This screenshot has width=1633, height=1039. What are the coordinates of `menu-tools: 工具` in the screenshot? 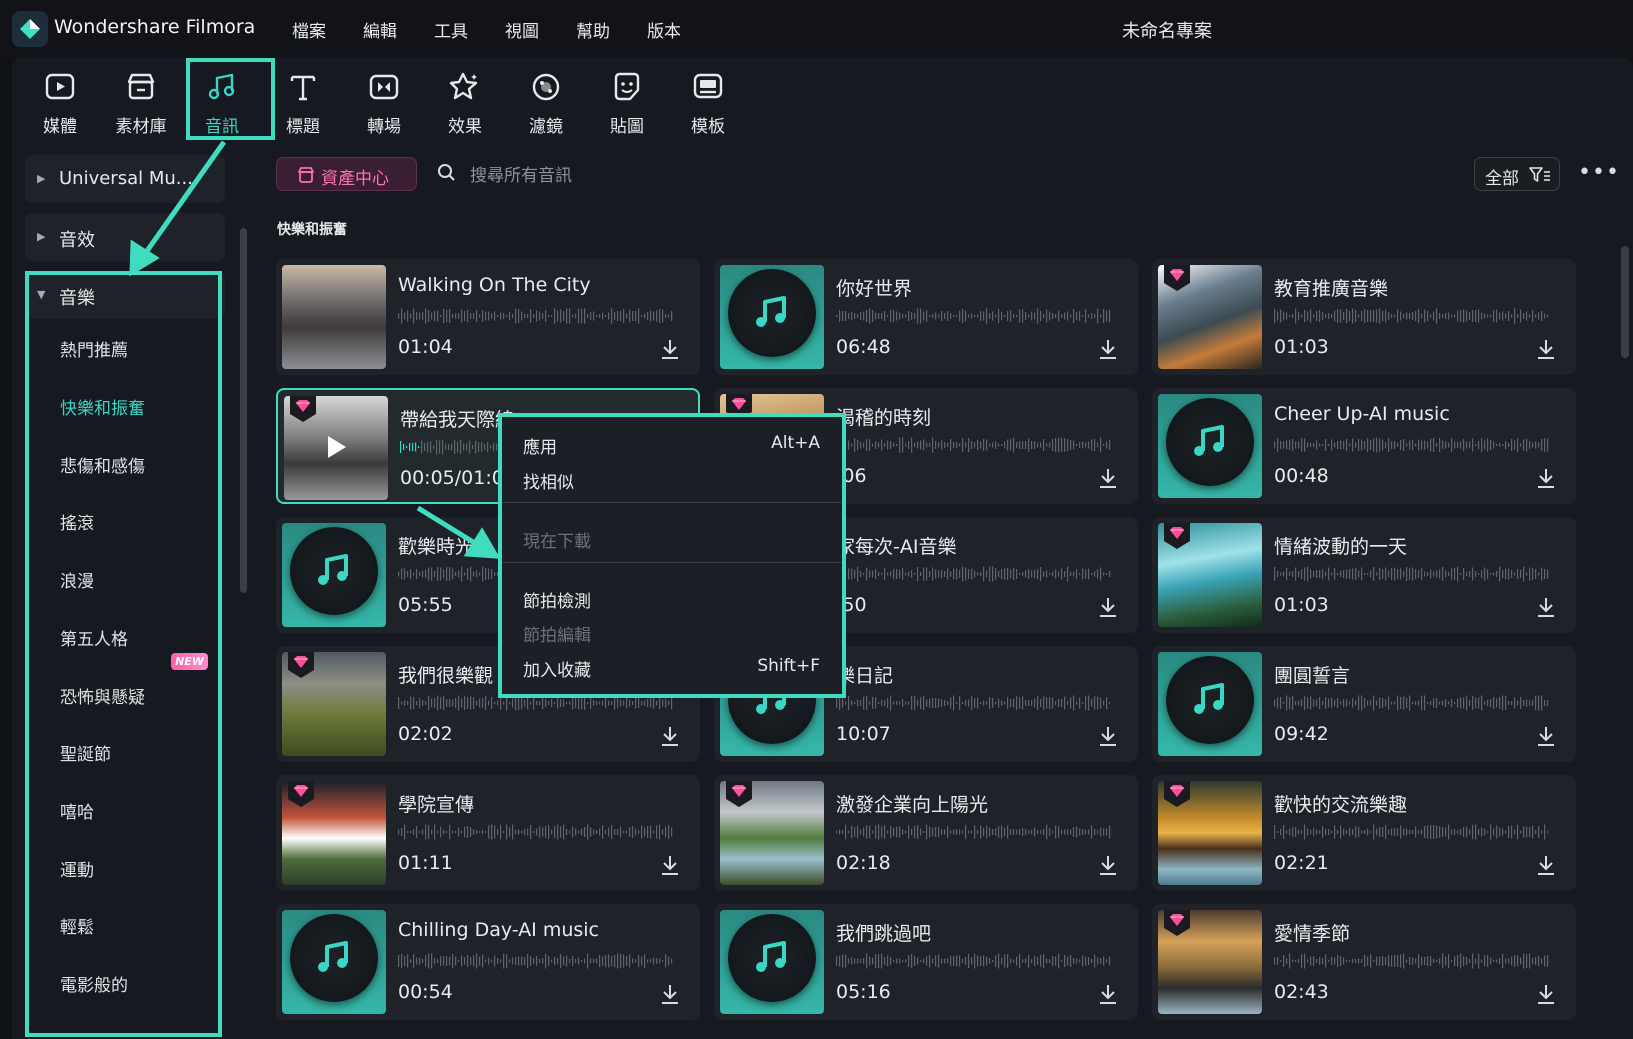 It's located at (451, 29).